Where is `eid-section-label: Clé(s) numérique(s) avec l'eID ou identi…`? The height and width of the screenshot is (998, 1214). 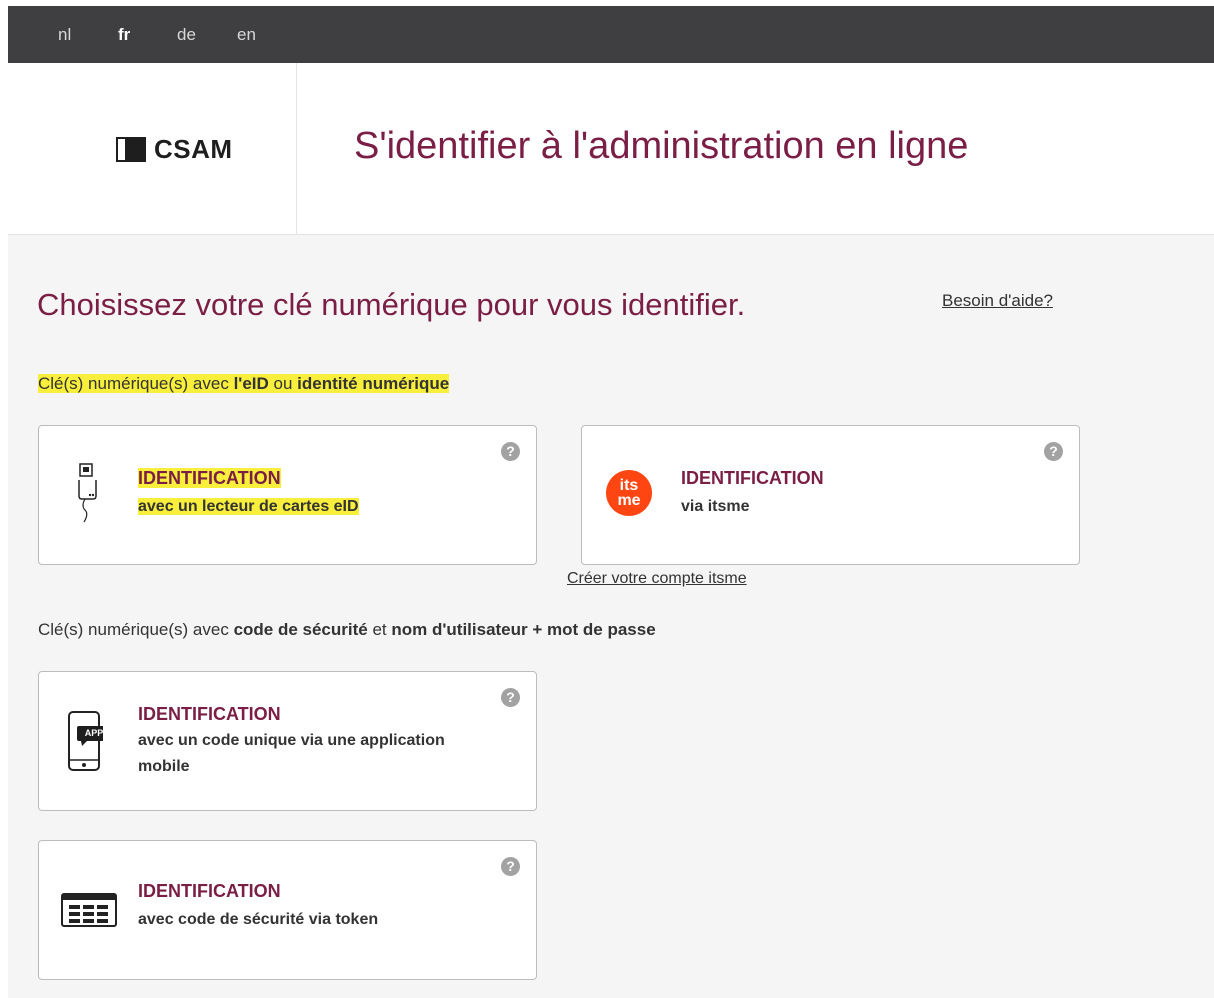 eid-section-label: Clé(s) numérique(s) avec l'eID ou identi… is located at coordinates (244, 384).